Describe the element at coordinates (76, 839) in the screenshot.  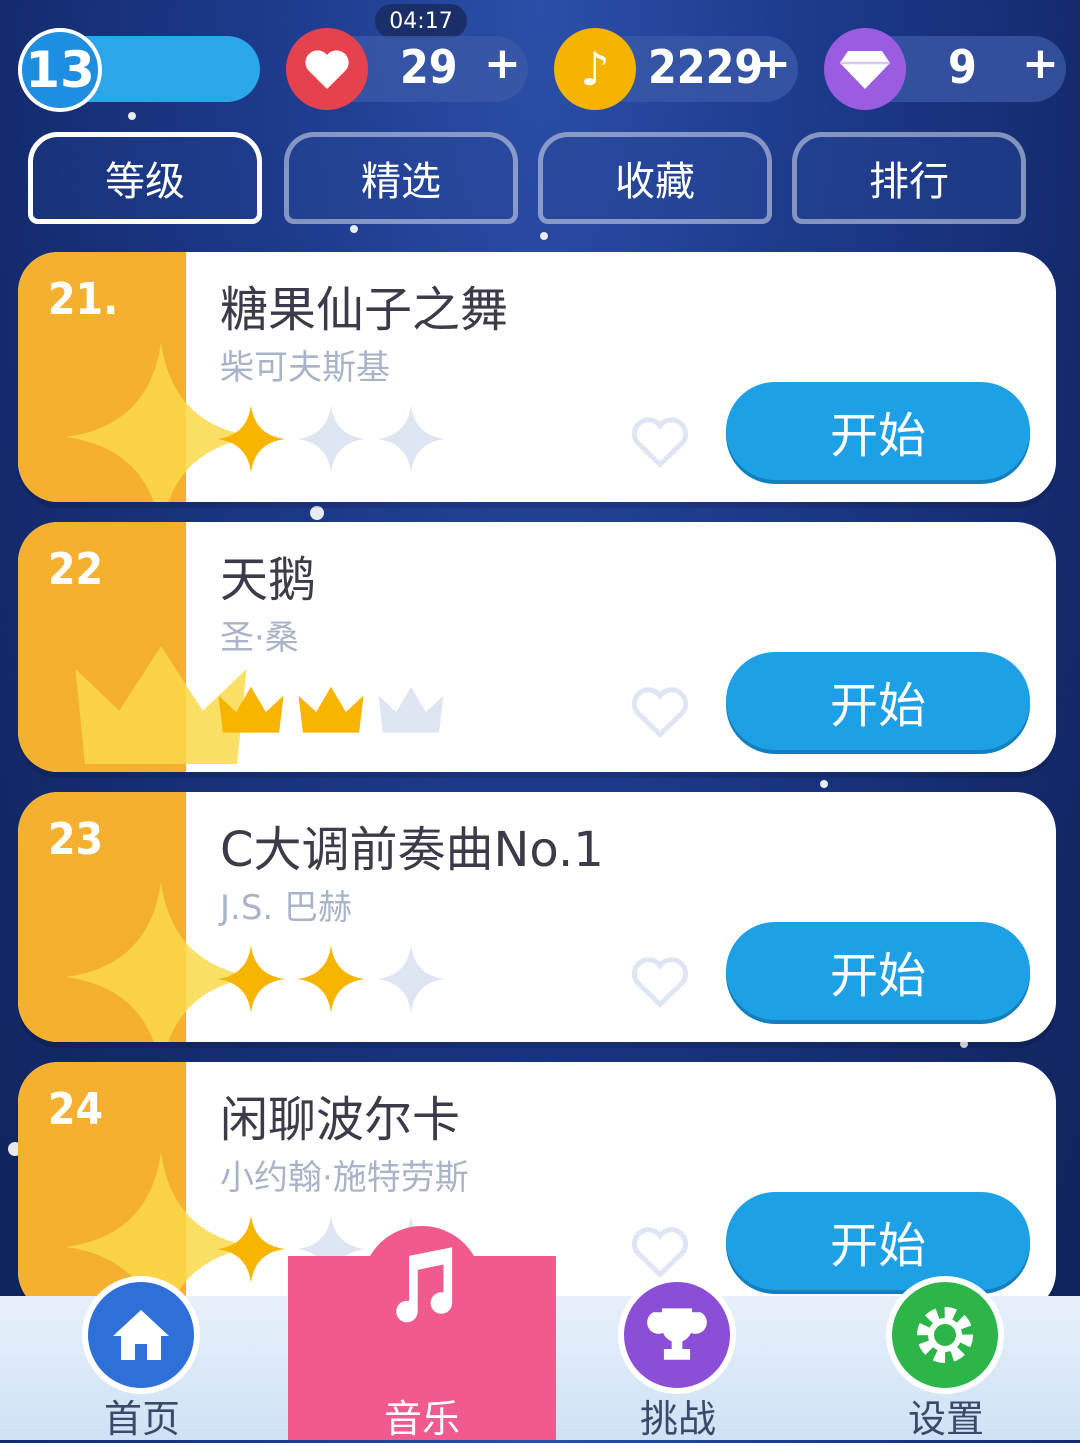
I see `song-rank: 23` at that location.